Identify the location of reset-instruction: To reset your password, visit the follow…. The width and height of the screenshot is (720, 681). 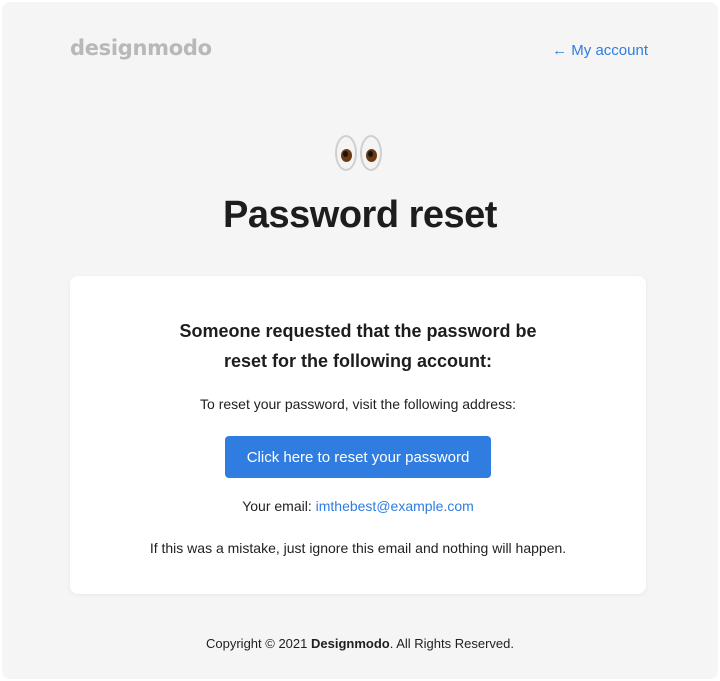
(358, 404).